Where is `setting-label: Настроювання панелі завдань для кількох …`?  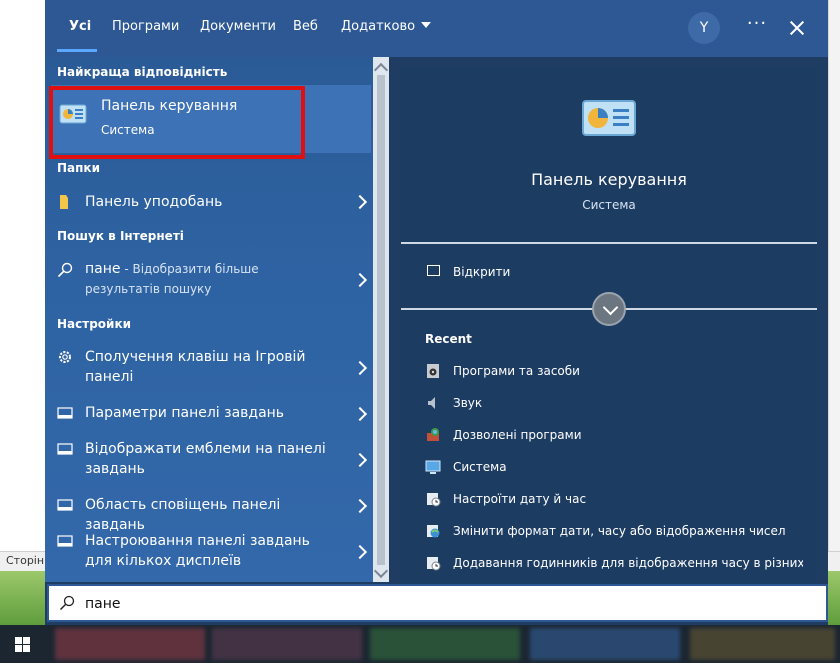 setting-label: Настроювання панелі завдань для кількох … is located at coordinates (197, 551).